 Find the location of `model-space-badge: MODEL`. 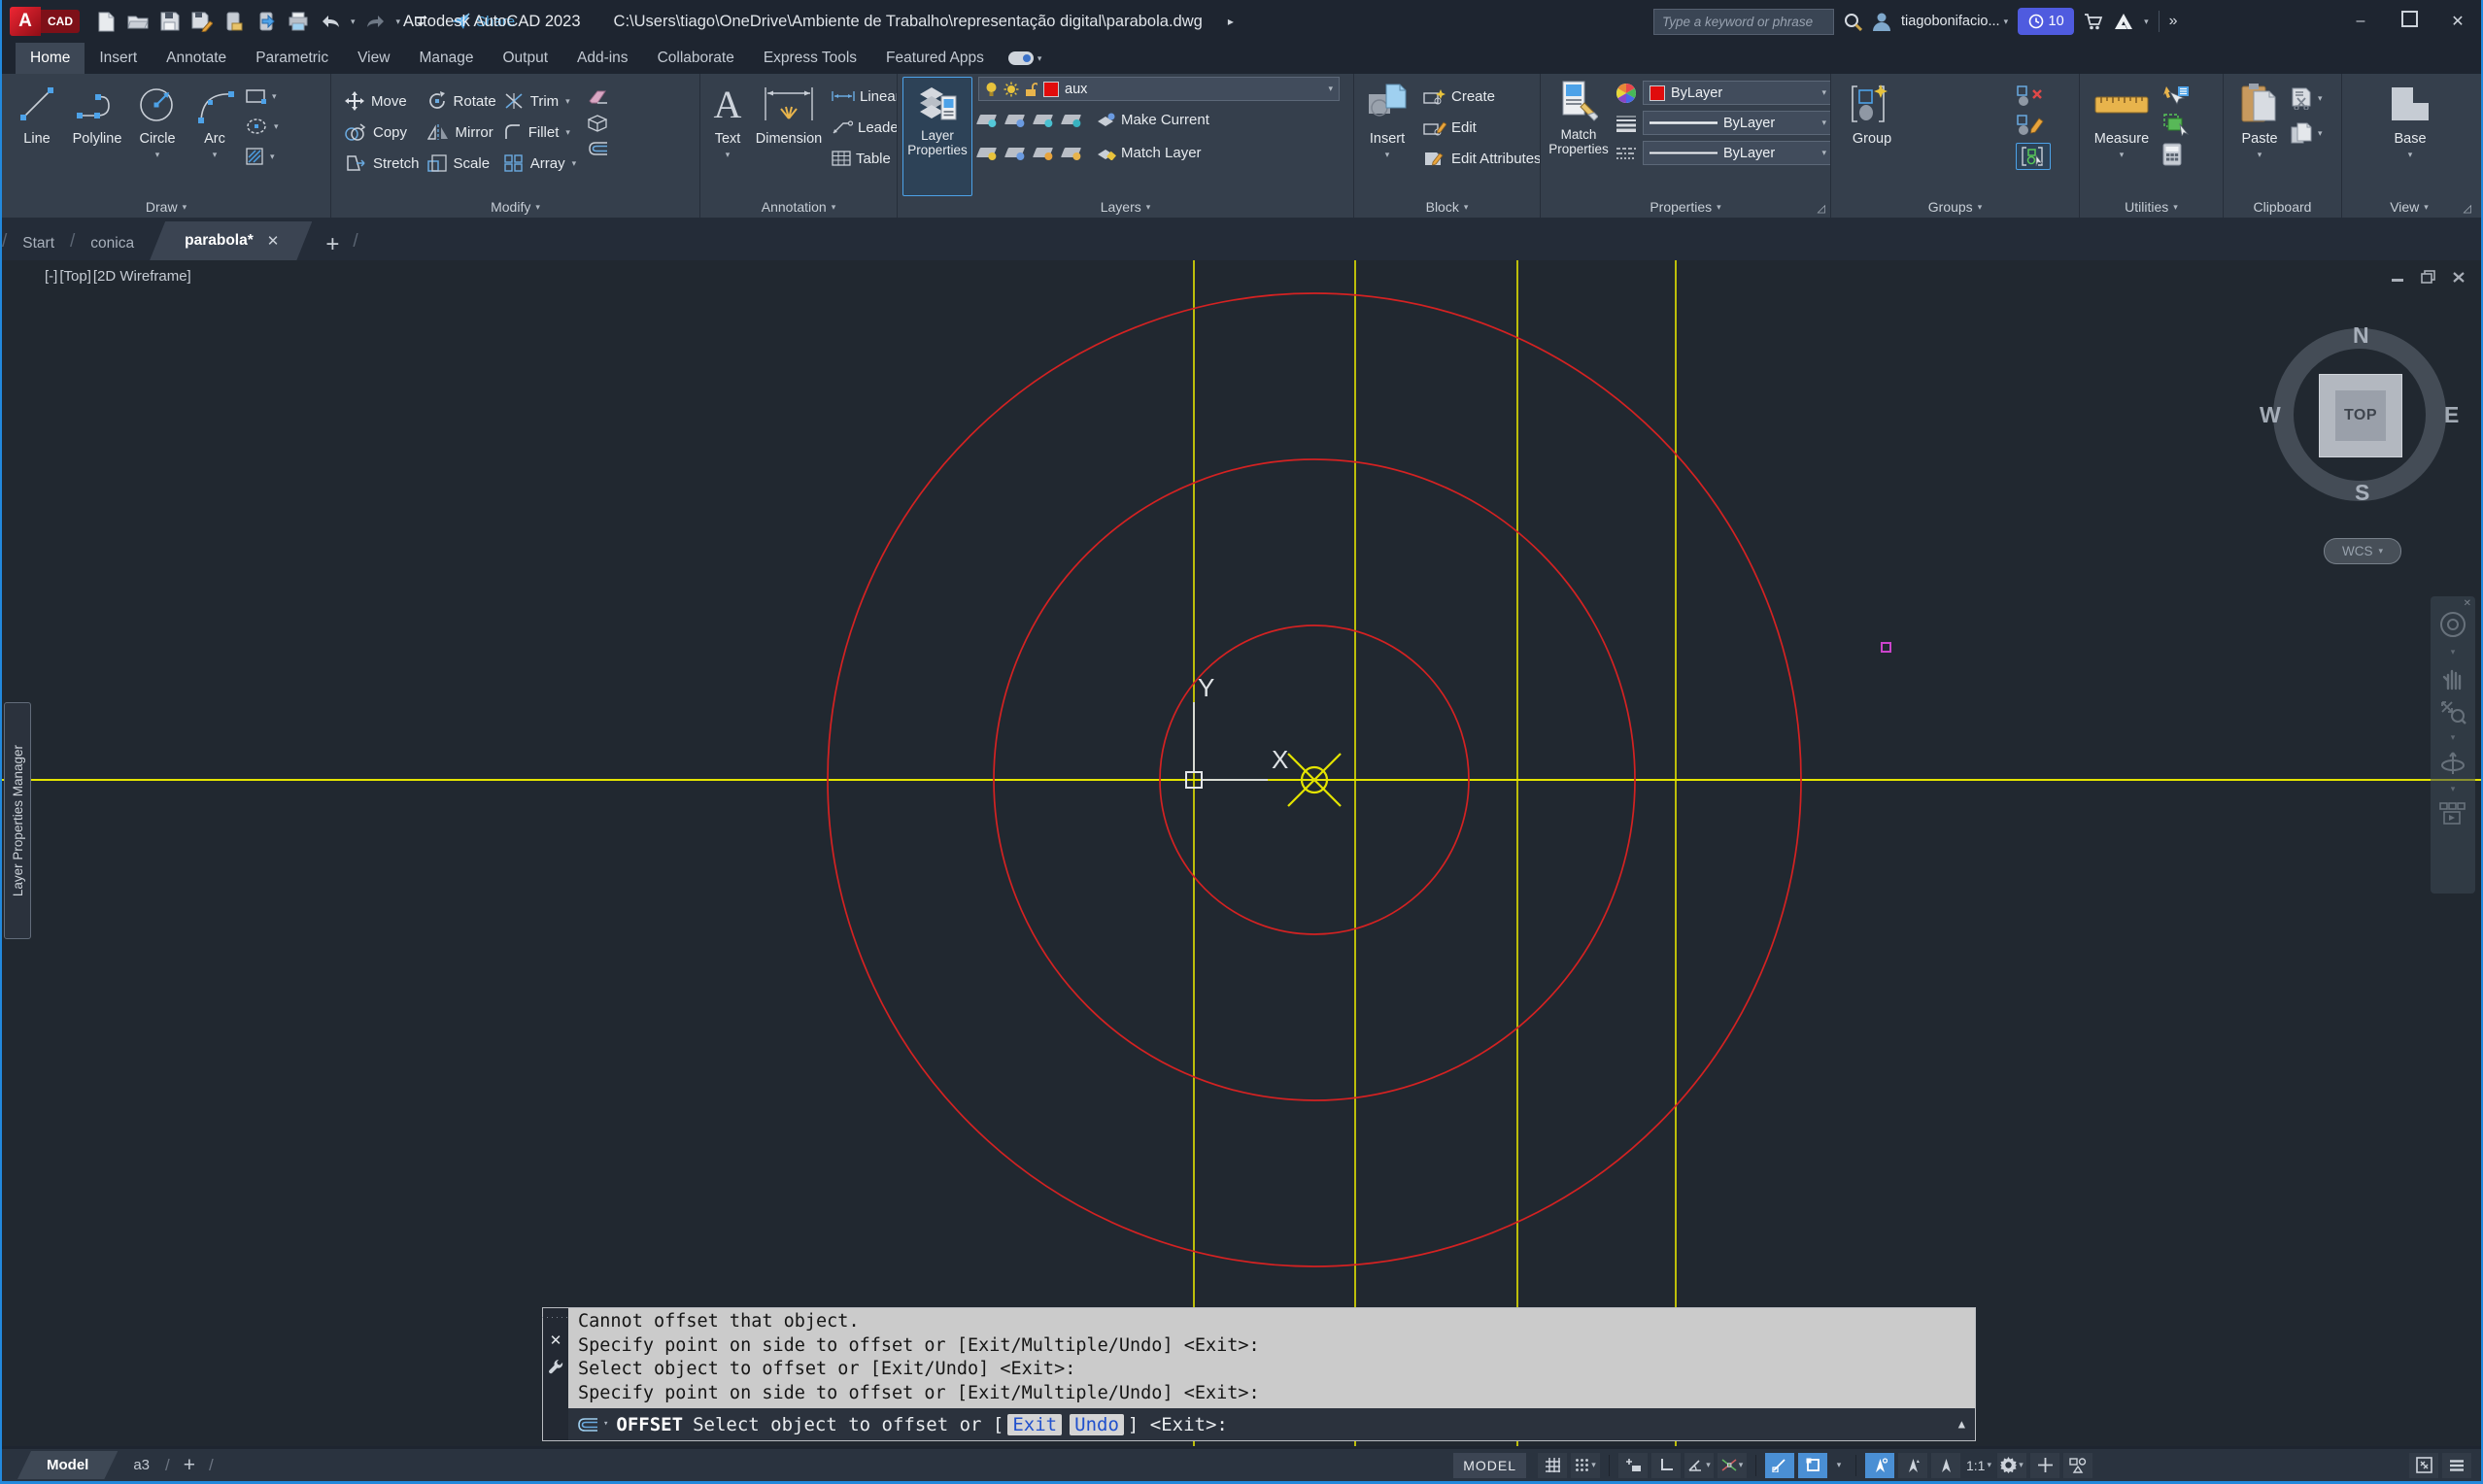

model-space-badge: MODEL is located at coordinates (1489, 1465).